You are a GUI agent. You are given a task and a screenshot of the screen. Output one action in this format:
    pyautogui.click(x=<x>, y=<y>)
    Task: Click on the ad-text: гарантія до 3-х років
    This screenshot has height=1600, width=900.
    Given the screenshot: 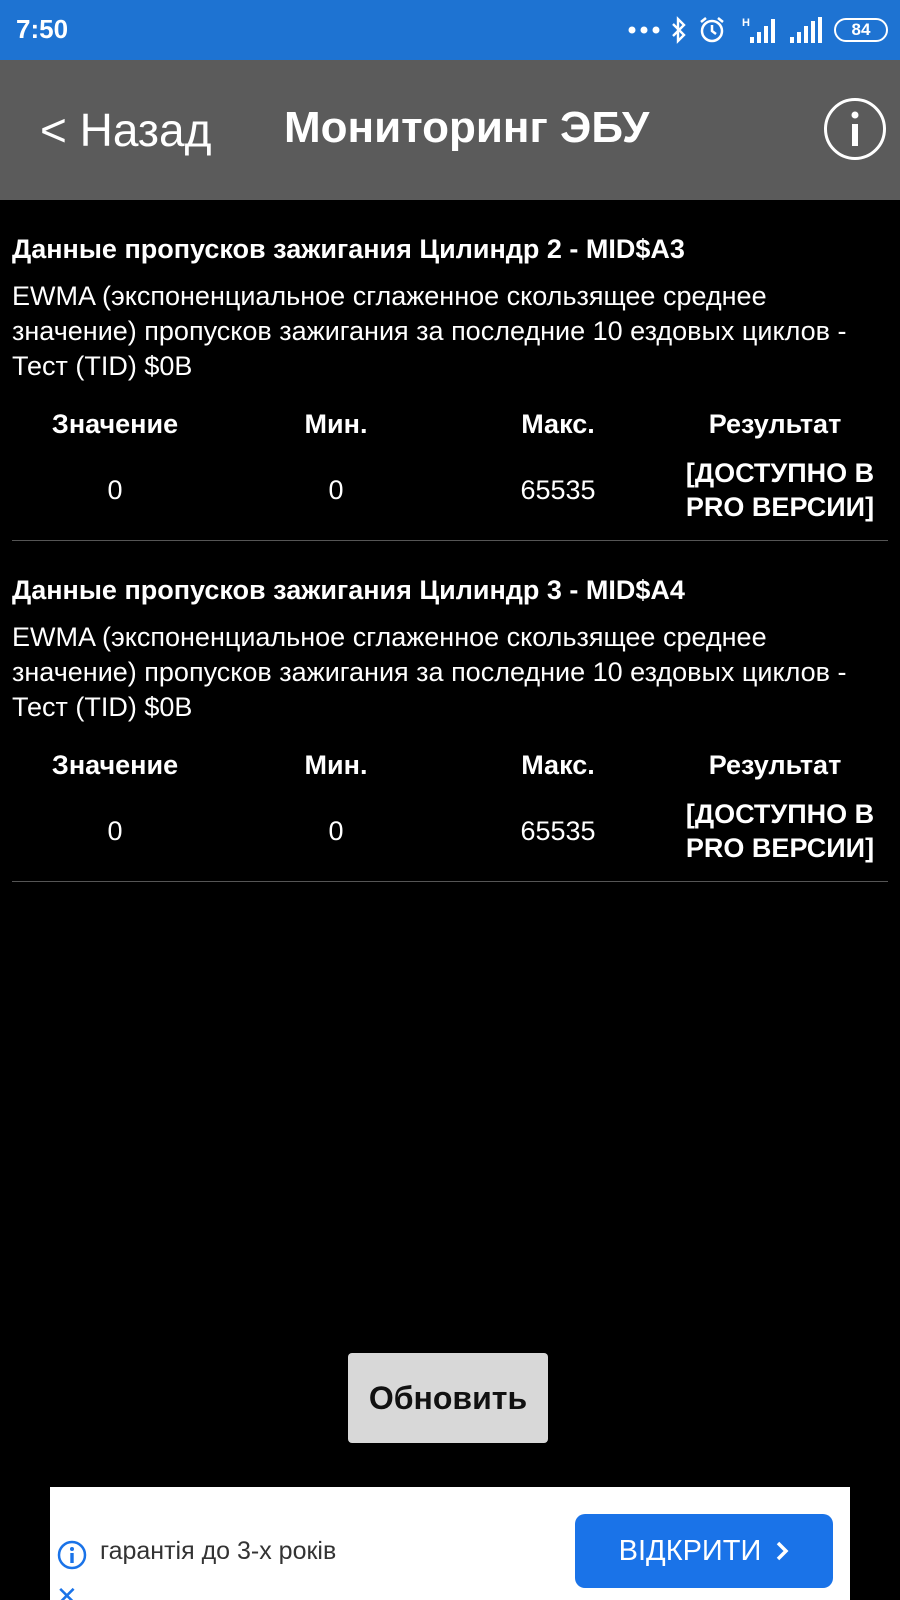 What is the action you would take?
    pyautogui.click(x=218, y=1551)
    